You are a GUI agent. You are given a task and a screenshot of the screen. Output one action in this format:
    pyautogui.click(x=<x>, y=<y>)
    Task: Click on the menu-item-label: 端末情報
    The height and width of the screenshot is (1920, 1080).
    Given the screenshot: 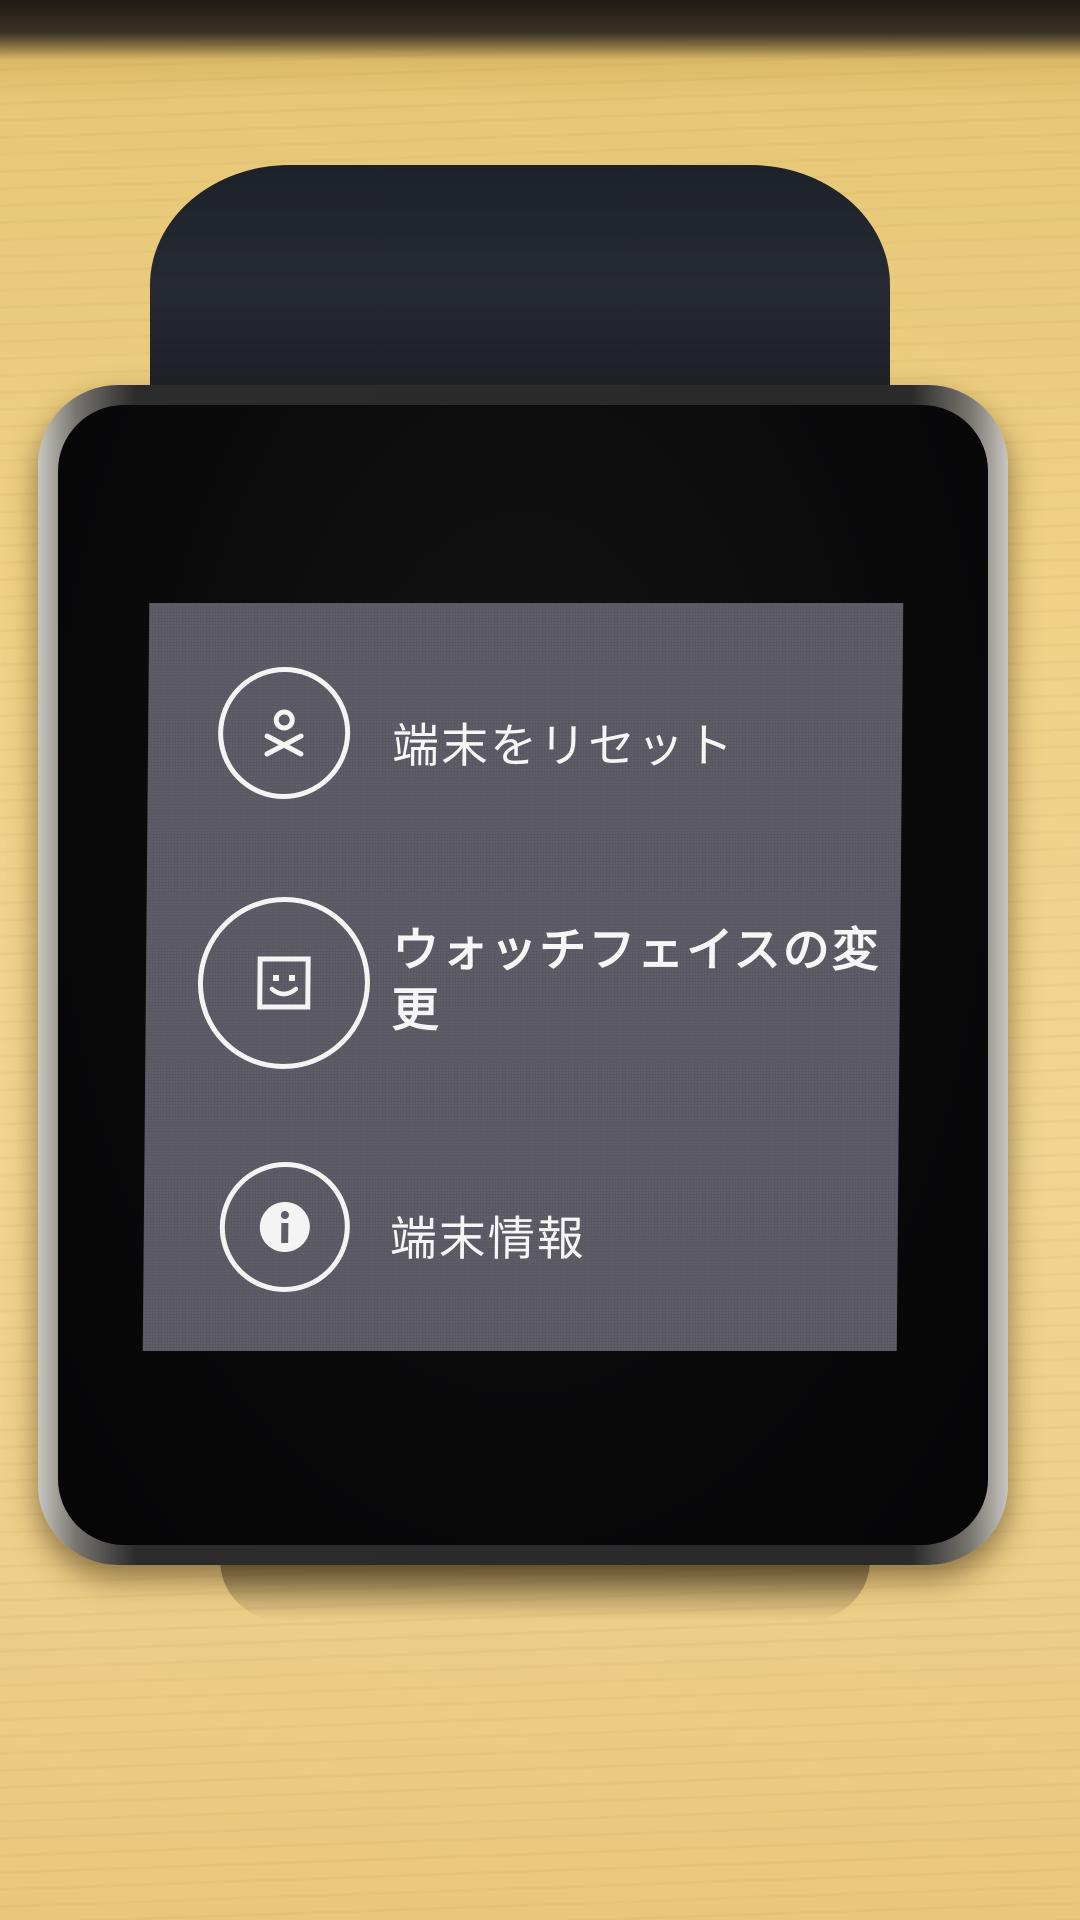 What is the action you would take?
    pyautogui.click(x=487, y=1239)
    